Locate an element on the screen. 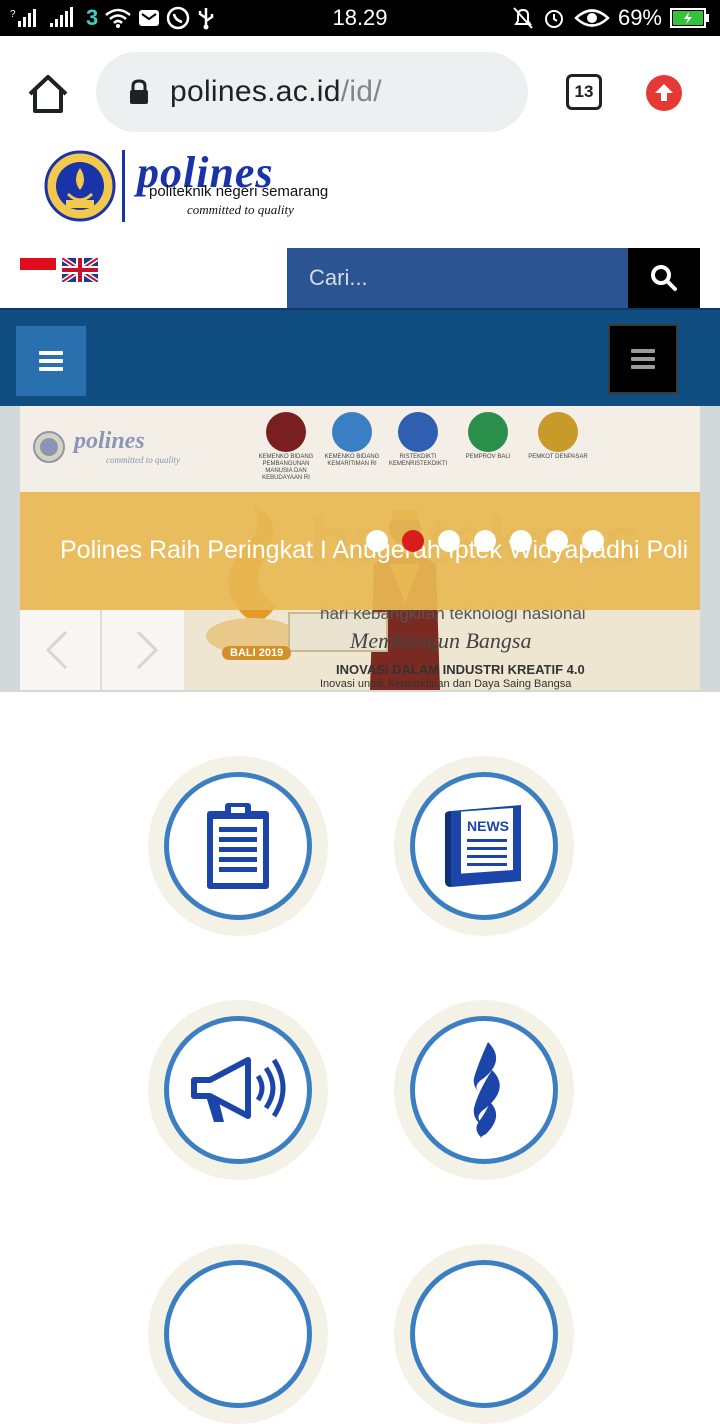 Image resolution: width=720 pixels, height=1424 pixels. chevron-right-icon is located at coordinates (147, 650).